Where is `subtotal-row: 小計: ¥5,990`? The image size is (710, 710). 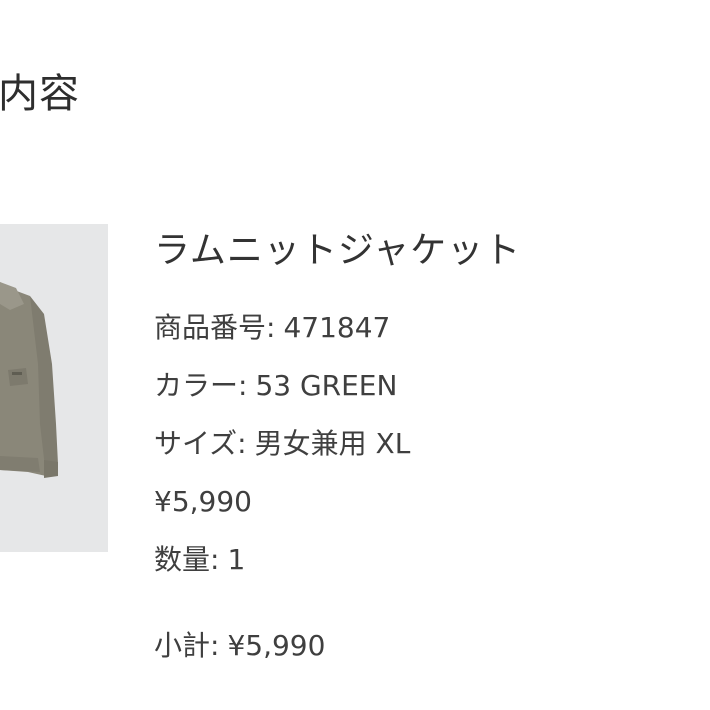
subtotal-row: 小計: ¥5,990 is located at coordinates (239, 646).